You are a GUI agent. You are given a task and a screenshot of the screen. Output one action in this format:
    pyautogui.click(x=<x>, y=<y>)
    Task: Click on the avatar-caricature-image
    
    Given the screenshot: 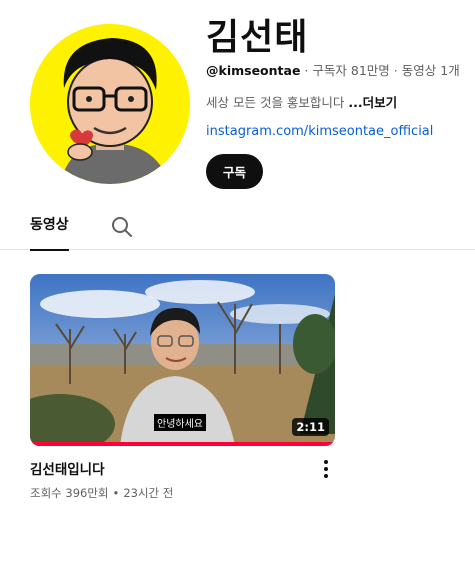 What is the action you would take?
    pyautogui.click(x=110, y=104)
    